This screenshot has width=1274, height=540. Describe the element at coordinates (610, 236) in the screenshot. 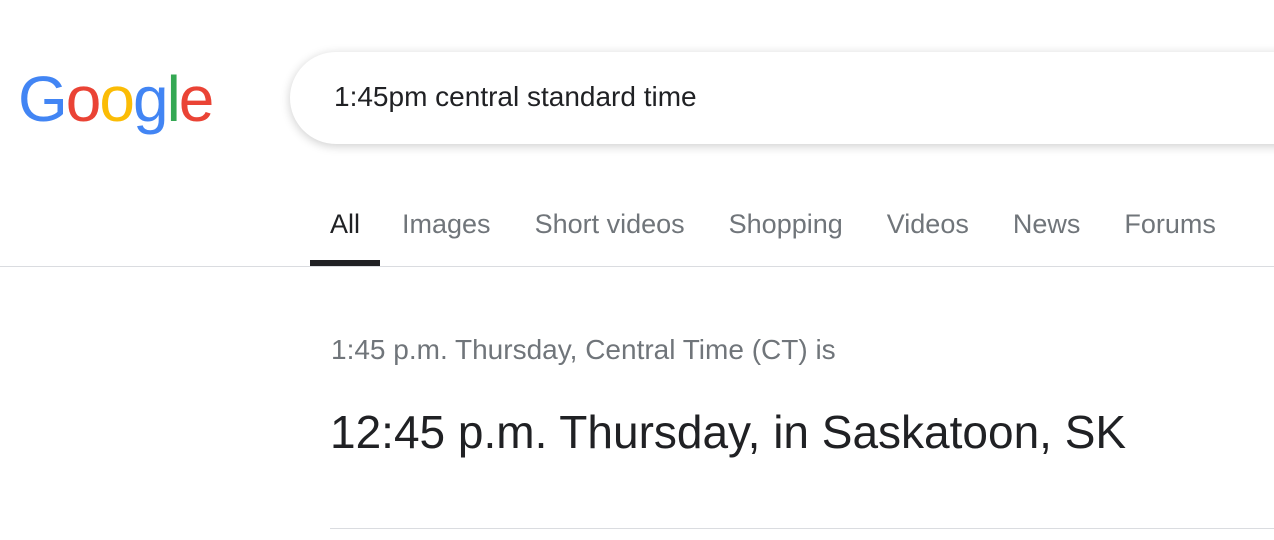

I see `tab-short-videos: Short videos` at that location.